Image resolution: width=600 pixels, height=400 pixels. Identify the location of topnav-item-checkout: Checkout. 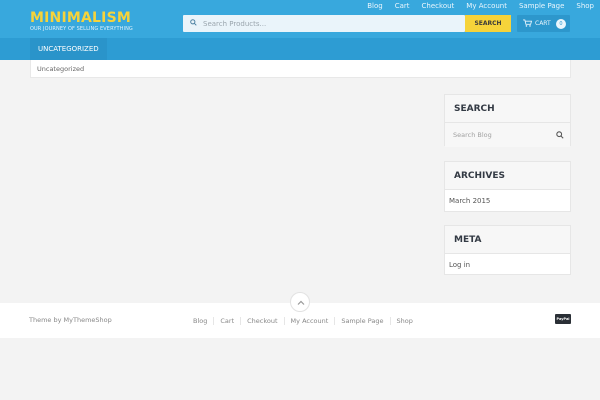
(438, 6).